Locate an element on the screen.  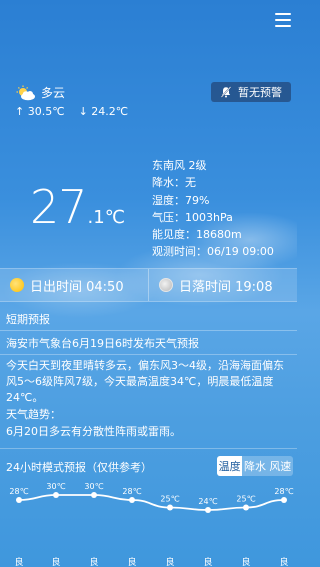
bell-off-icon is located at coordinates (226, 92).